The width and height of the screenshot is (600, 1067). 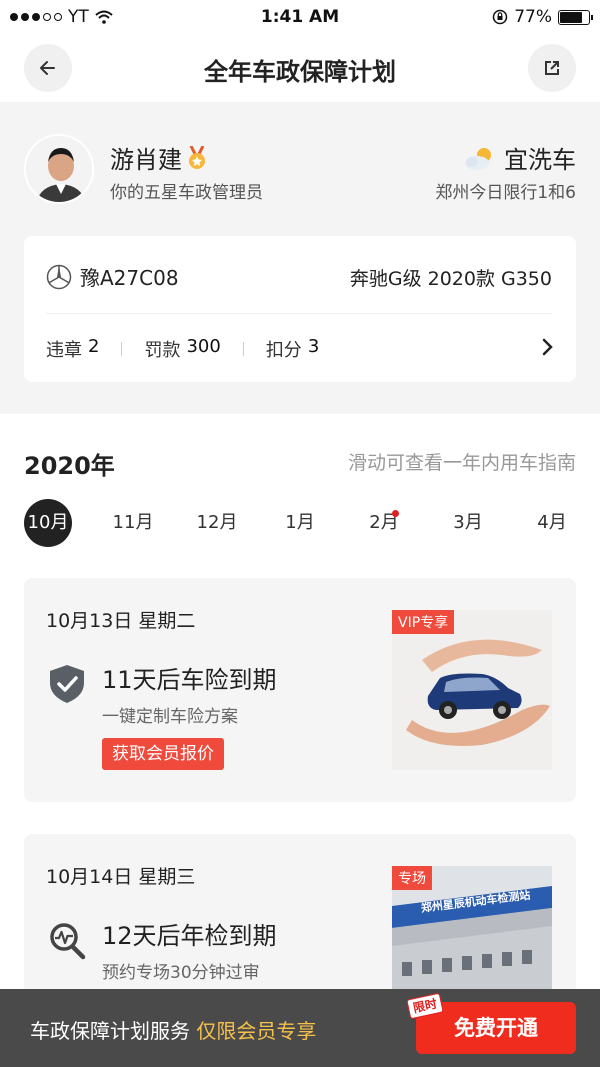 I want to click on hands-car-illustration, so click(x=472, y=690).